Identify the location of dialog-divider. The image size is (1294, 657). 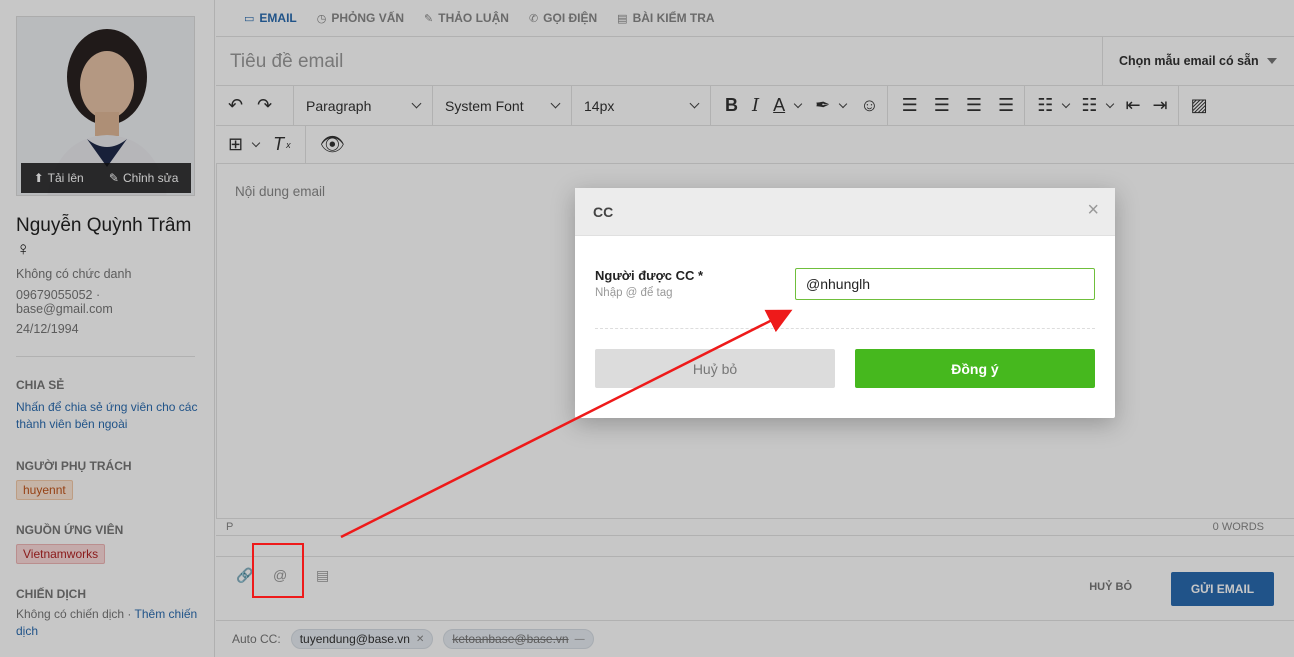
(845, 328).